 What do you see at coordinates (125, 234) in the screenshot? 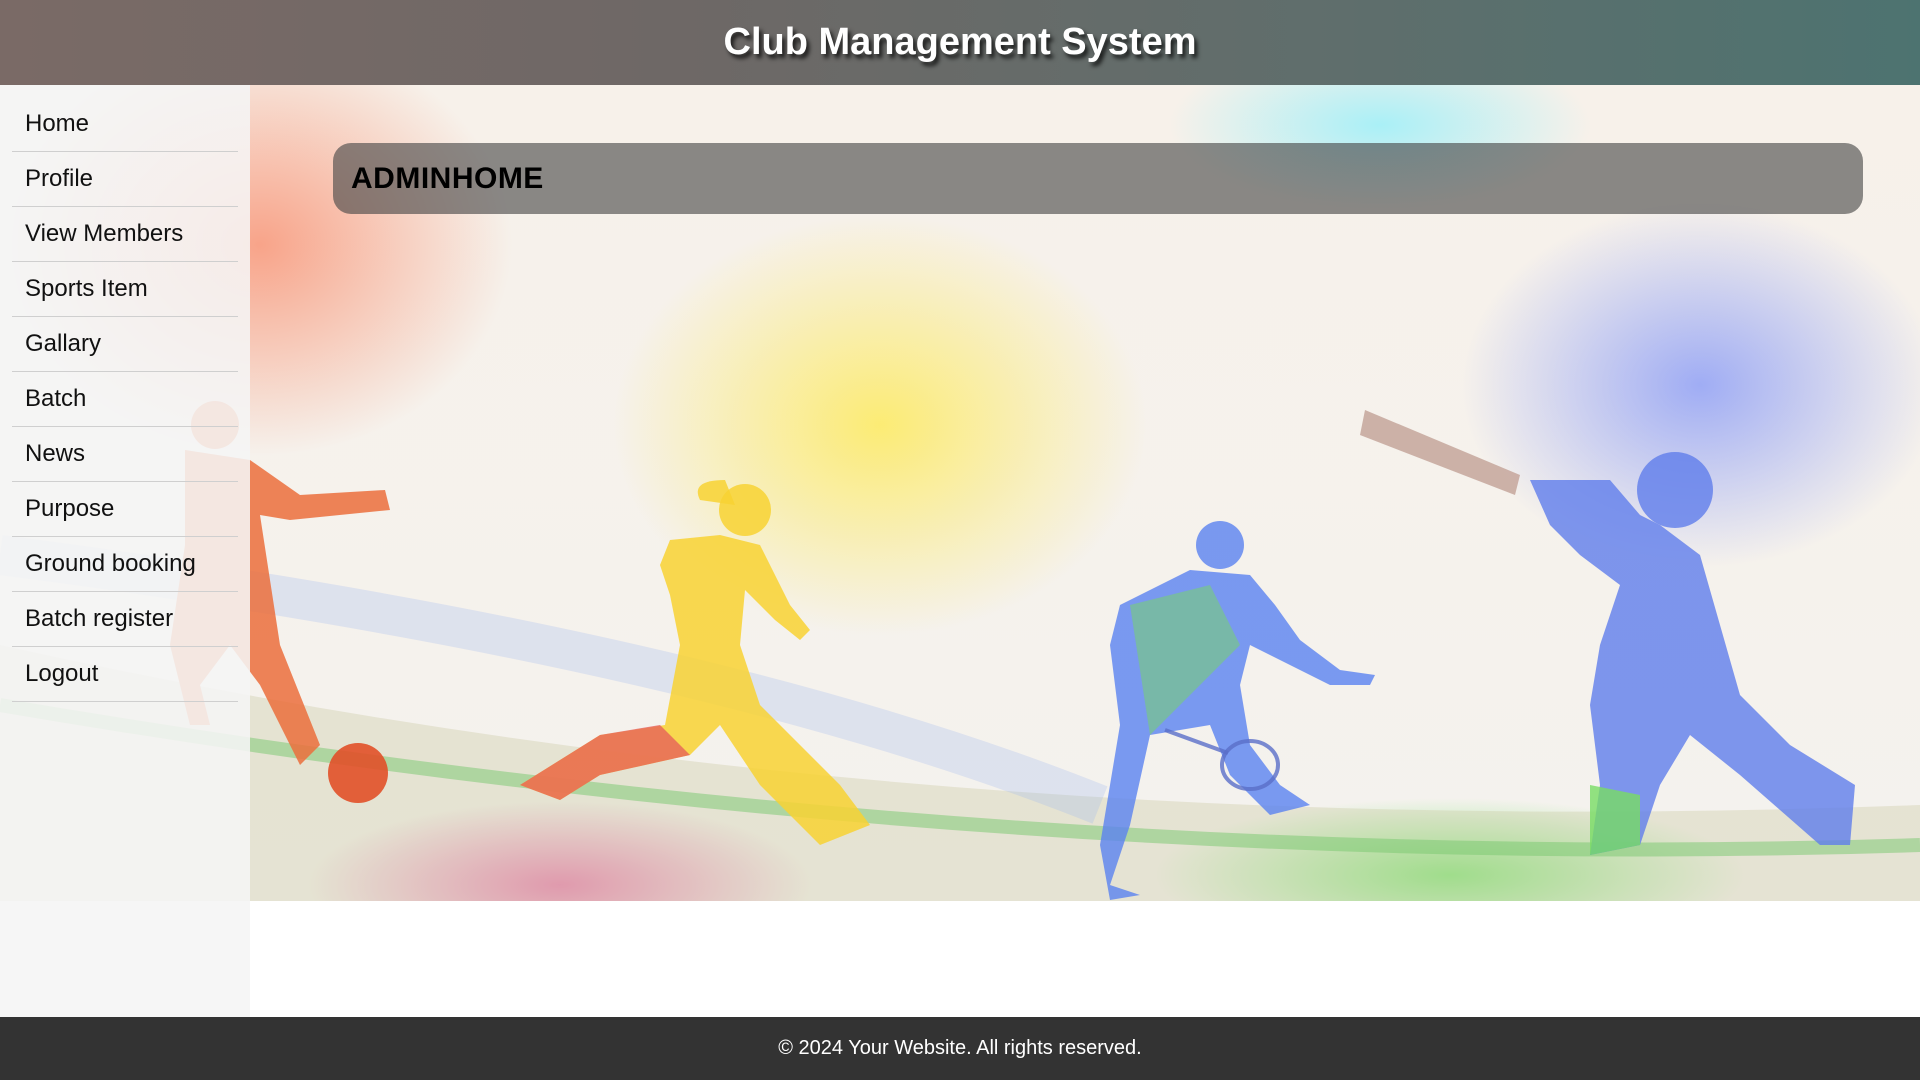
I see `sidebar-item-view-members: View Members` at bounding box center [125, 234].